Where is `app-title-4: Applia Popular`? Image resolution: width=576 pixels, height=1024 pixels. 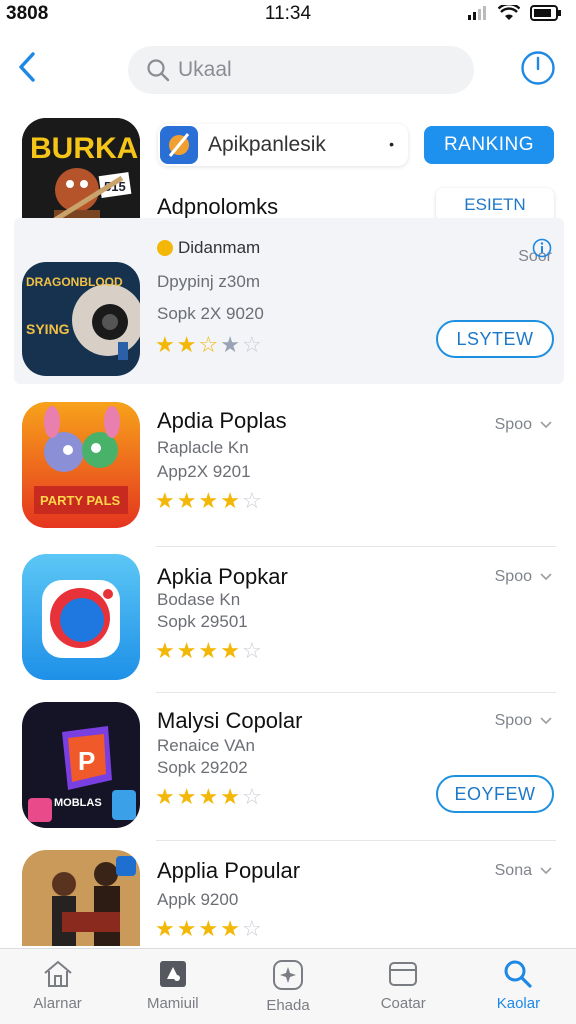 app-title-4: Applia Popular is located at coordinates (229, 870).